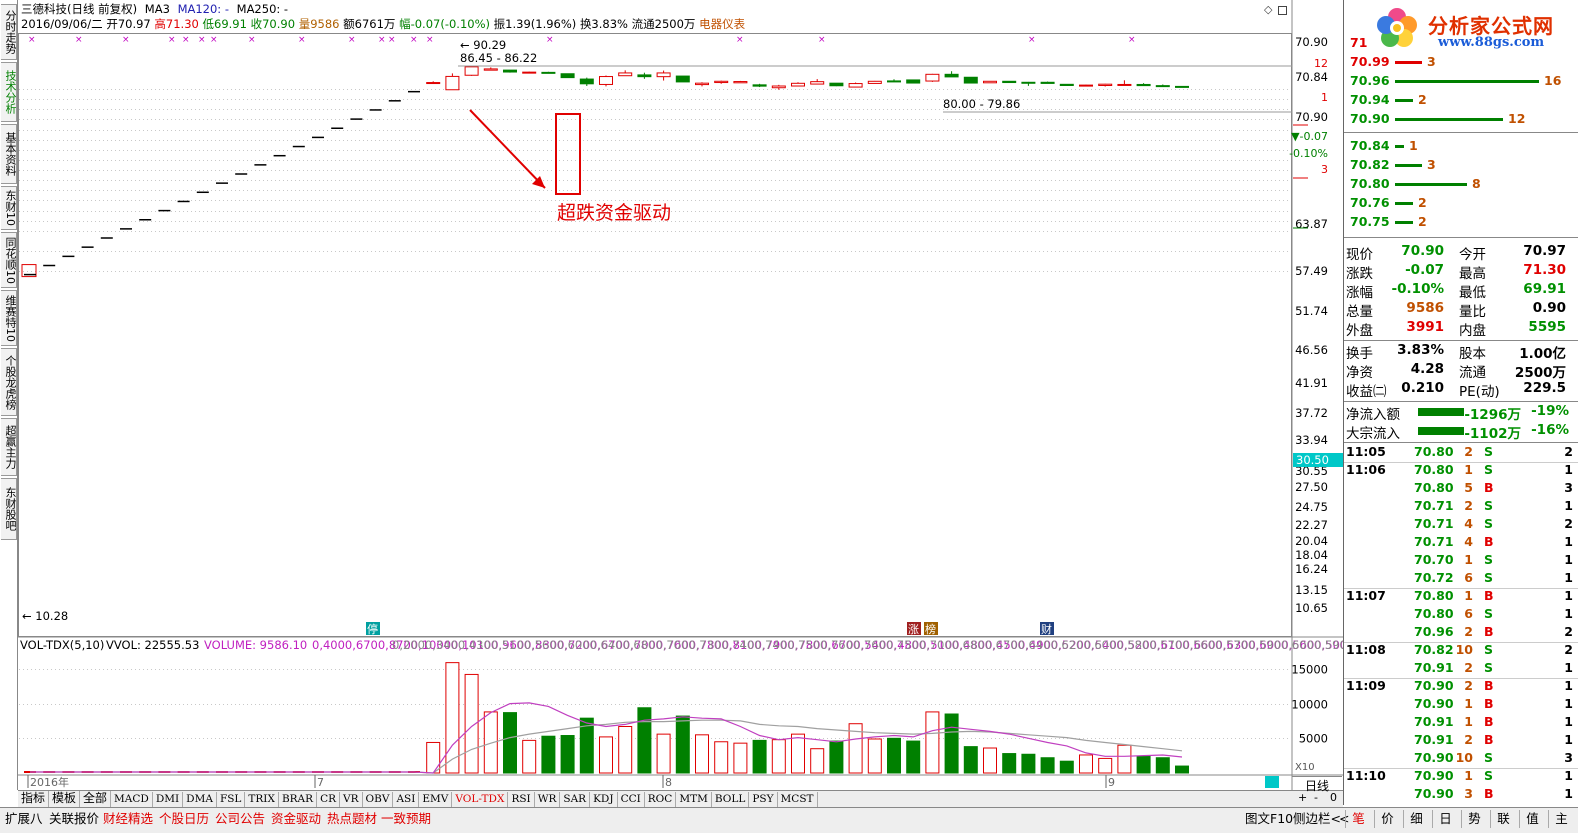 The image size is (1578, 833). What do you see at coordinates (1387, 819) in the screenshot?
I see `right-tab-1: 价` at bounding box center [1387, 819].